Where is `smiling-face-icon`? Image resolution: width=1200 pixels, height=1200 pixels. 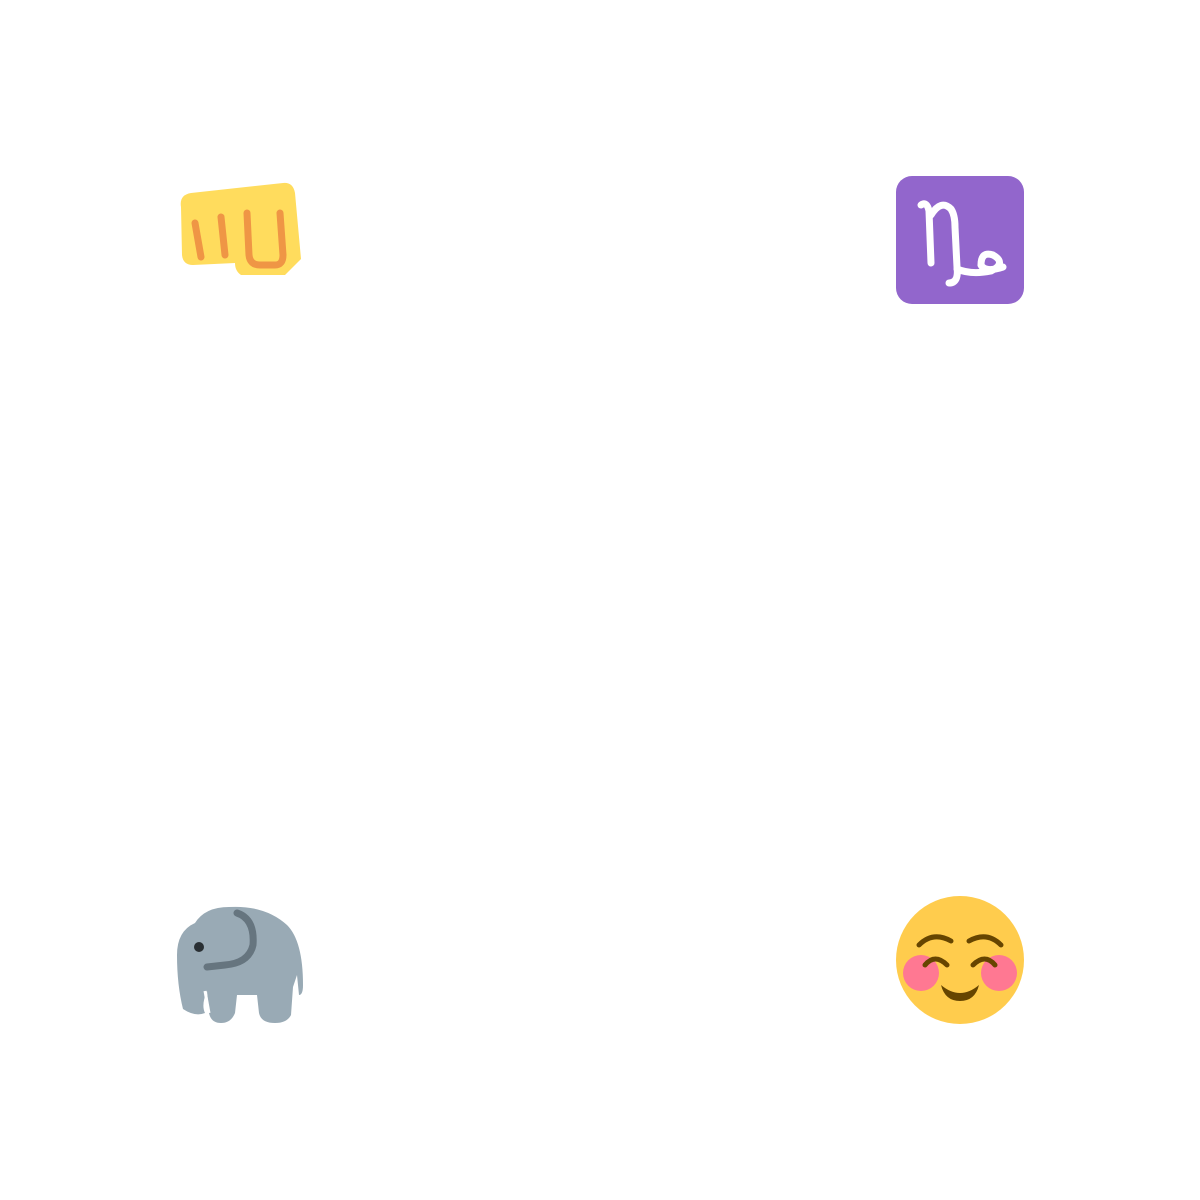
smiling-face-icon is located at coordinates (960, 960).